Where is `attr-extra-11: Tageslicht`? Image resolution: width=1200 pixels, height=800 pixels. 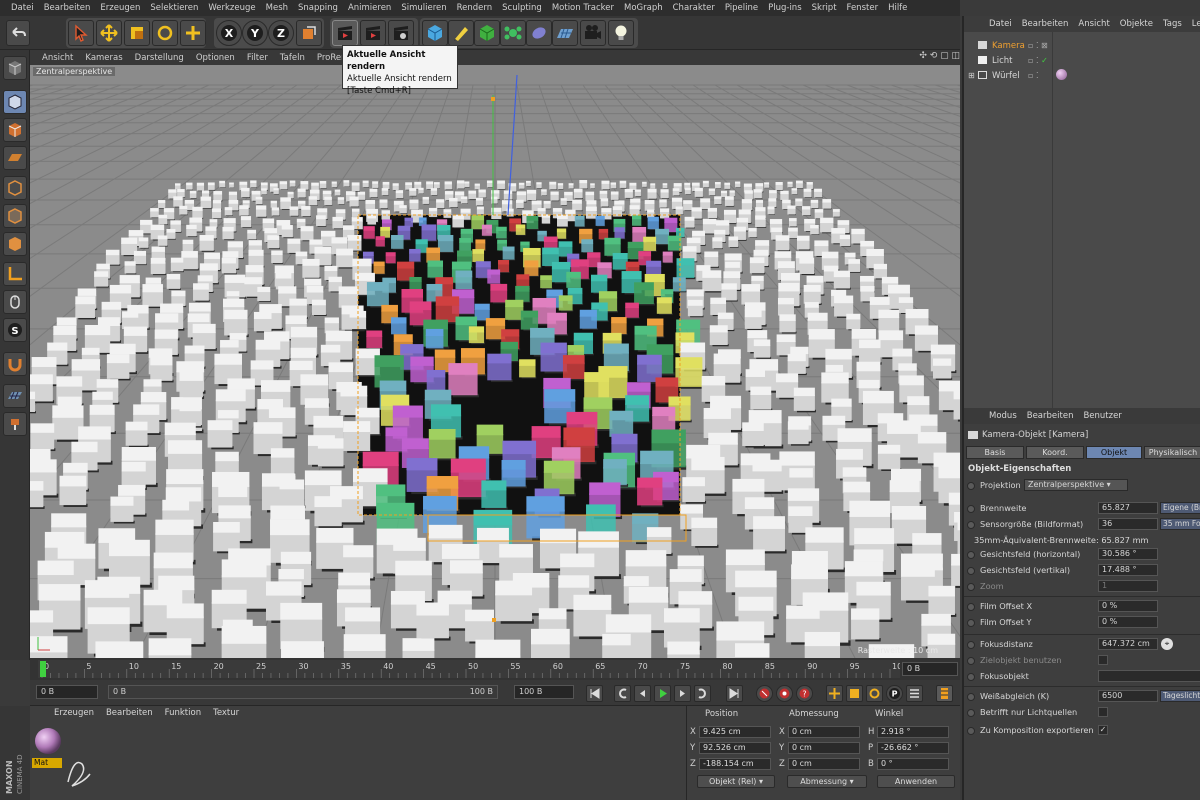
attr-extra-11: Tageslicht is located at coordinates (1180, 696).